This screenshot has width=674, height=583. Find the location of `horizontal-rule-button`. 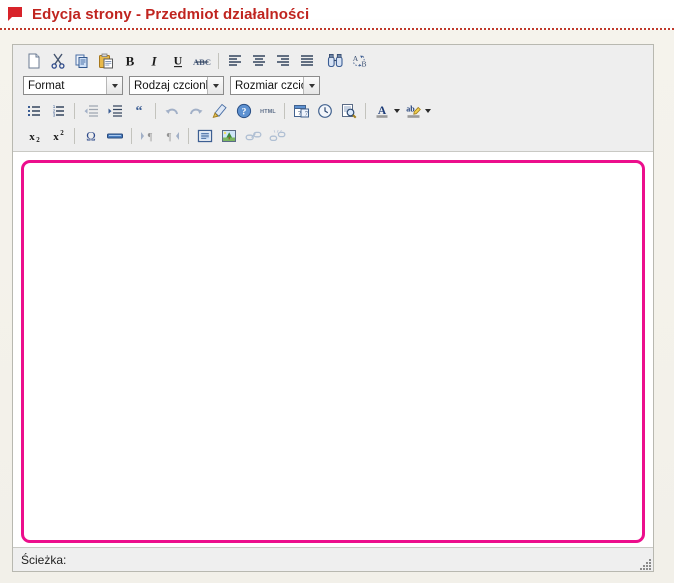

horizontal-rule-button is located at coordinates (115, 135).